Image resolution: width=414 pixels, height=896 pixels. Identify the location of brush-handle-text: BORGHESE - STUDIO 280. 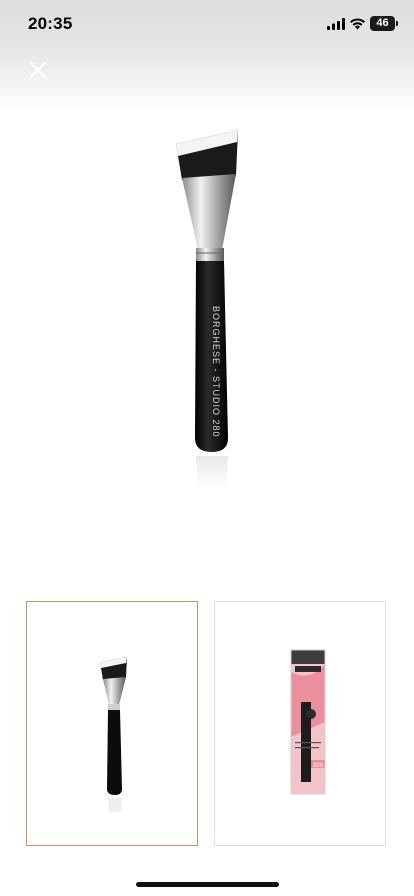
(216, 372).